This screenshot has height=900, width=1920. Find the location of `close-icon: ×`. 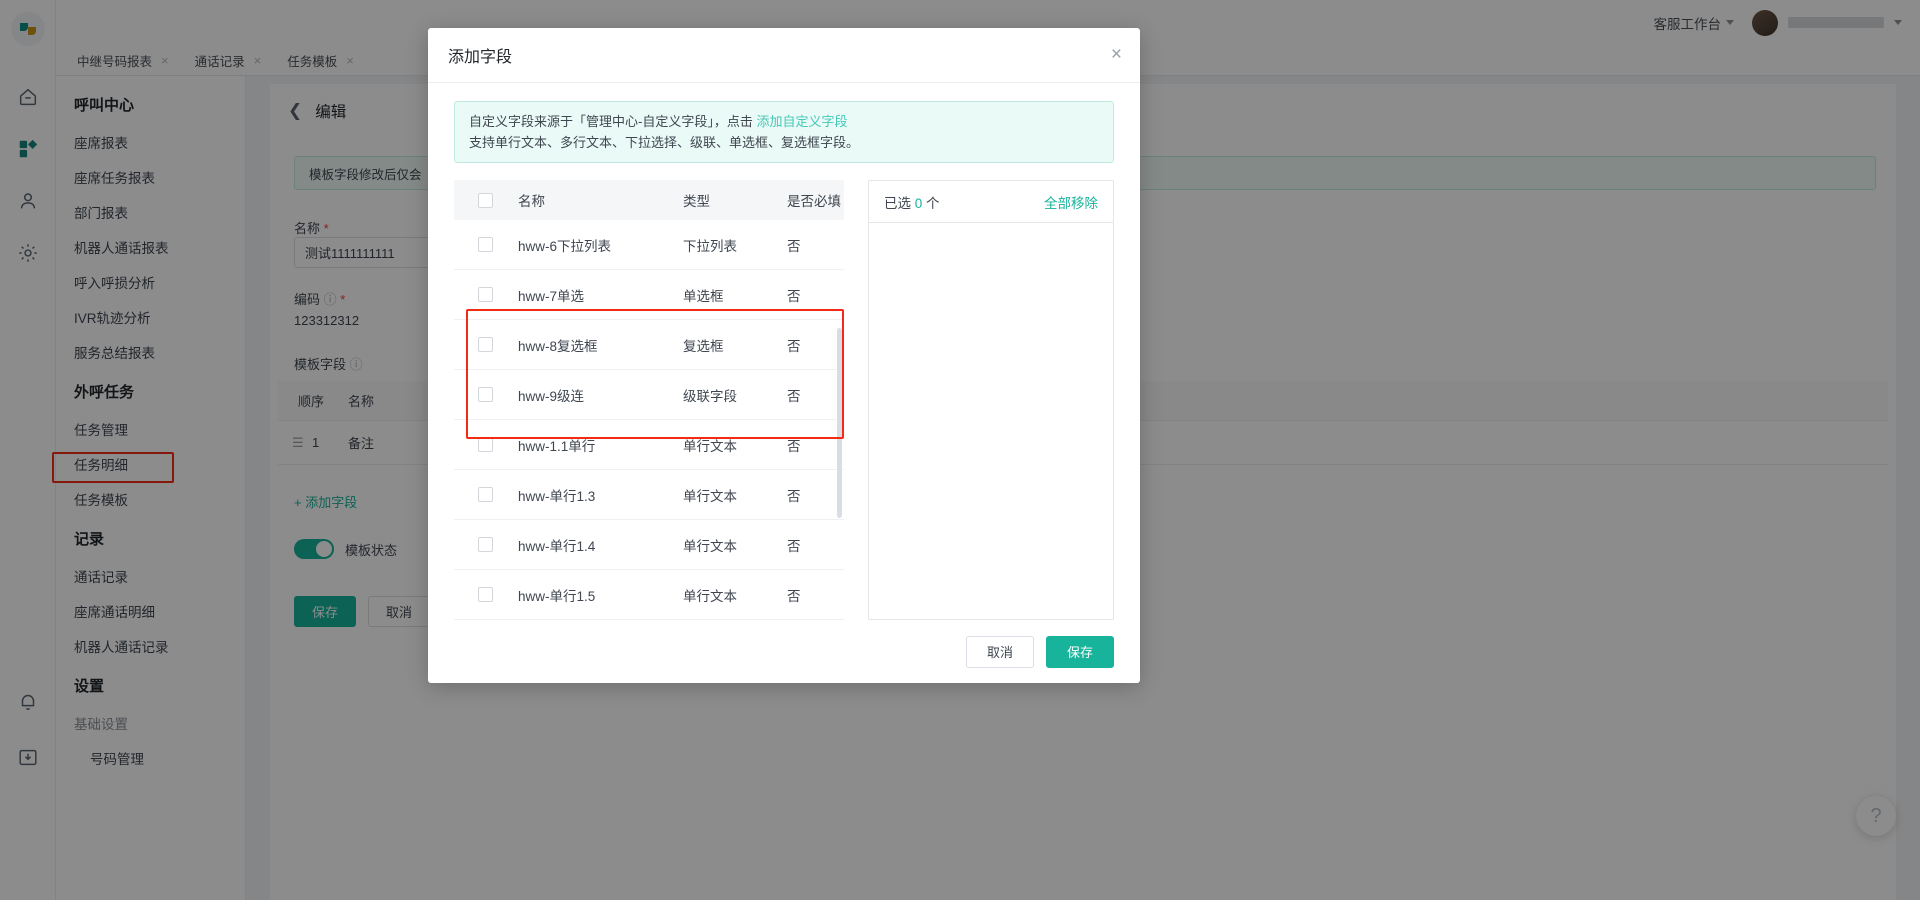

close-icon: × is located at coordinates (1116, 54).